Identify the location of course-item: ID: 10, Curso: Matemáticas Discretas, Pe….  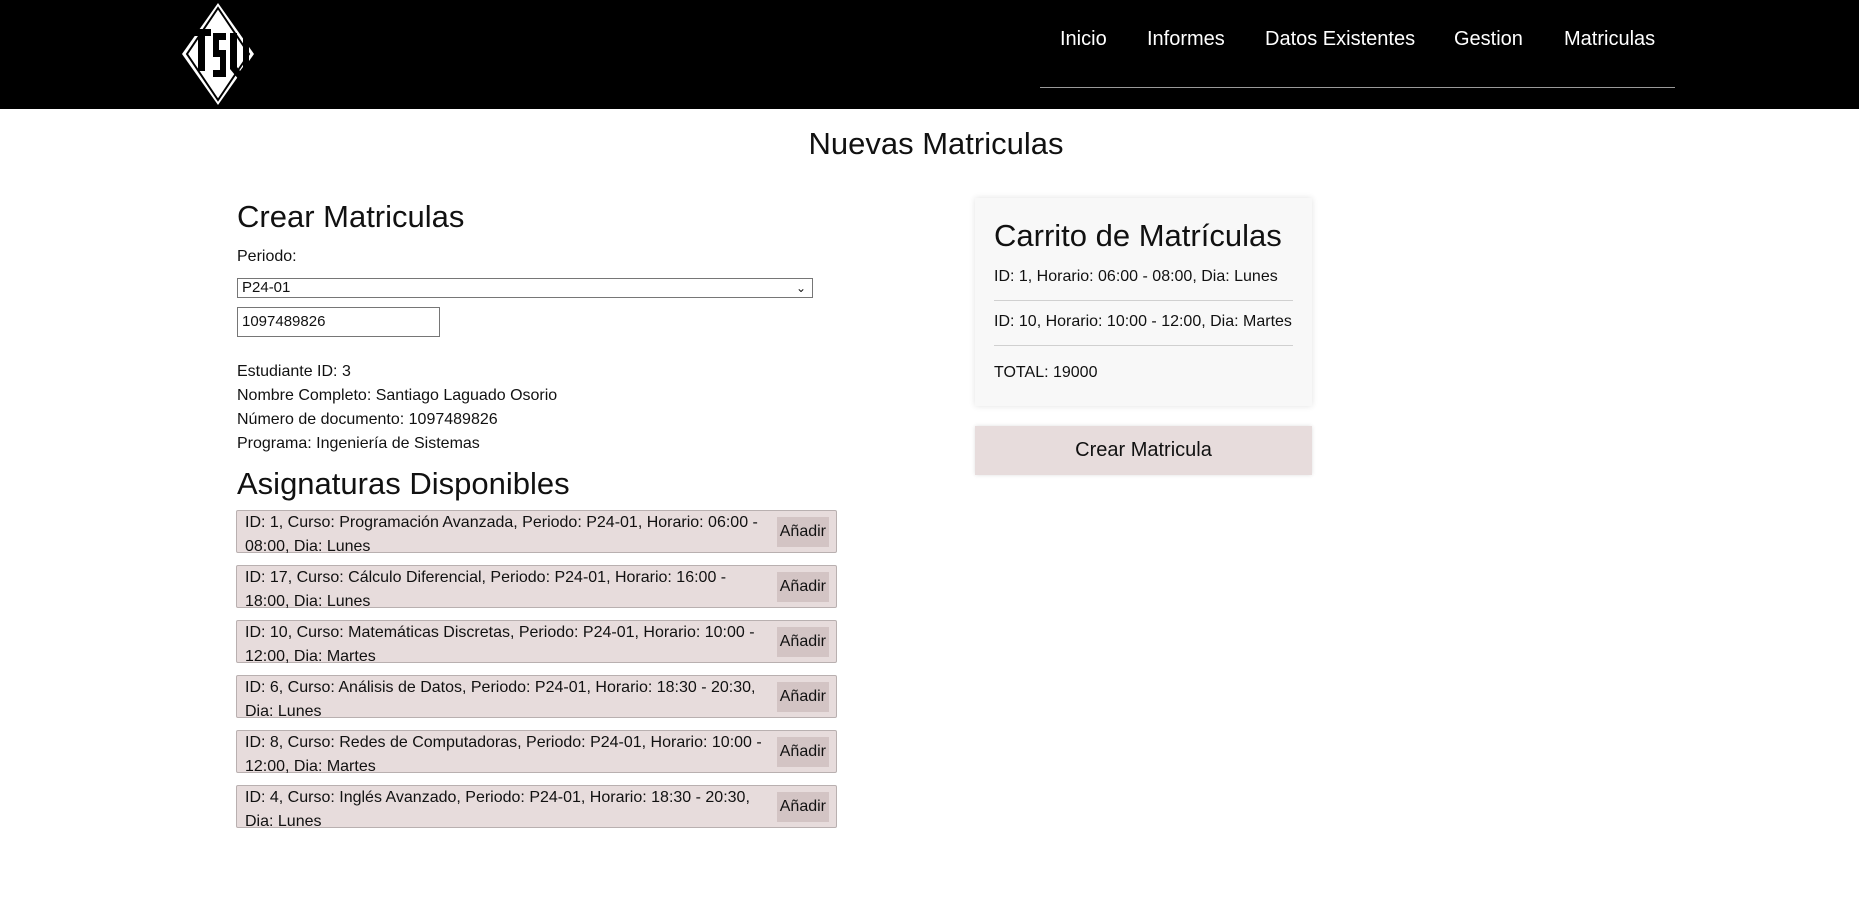
(536, 642).